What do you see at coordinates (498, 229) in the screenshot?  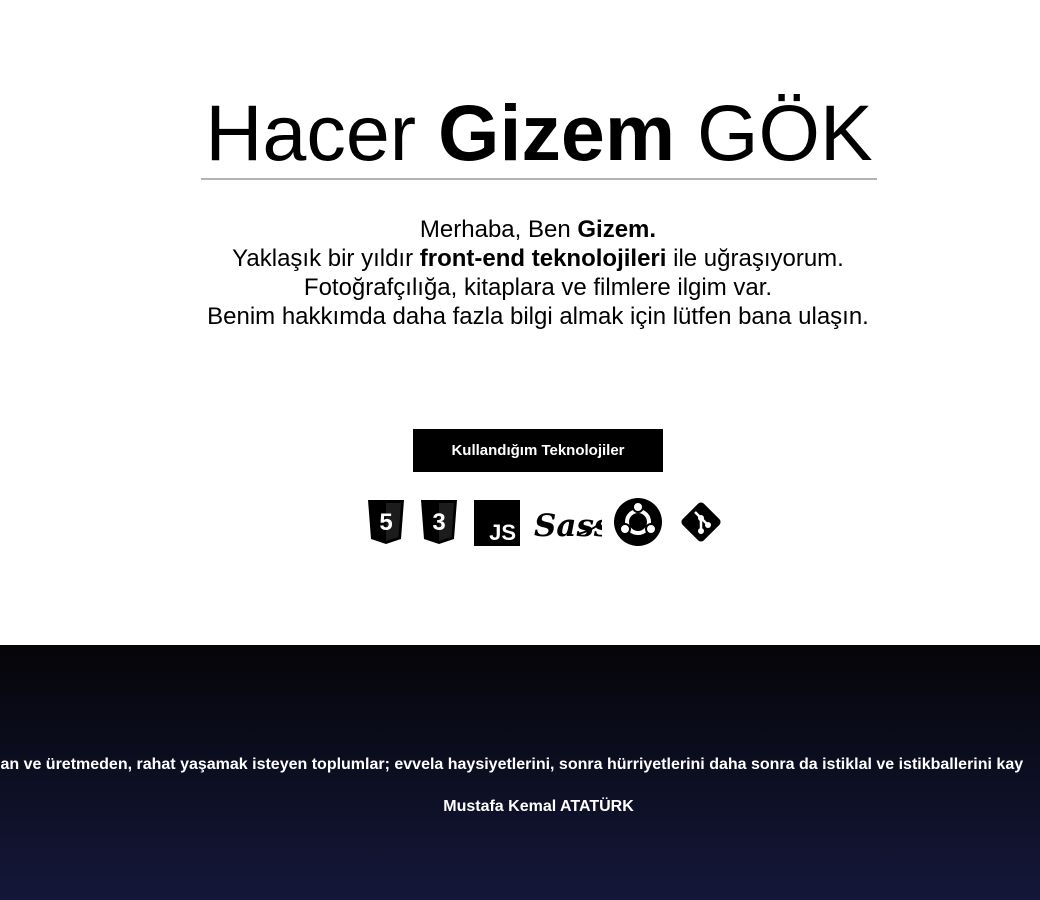 I see `intro-greeting: Merhaba, Ben` at bounding box center [498, 229].